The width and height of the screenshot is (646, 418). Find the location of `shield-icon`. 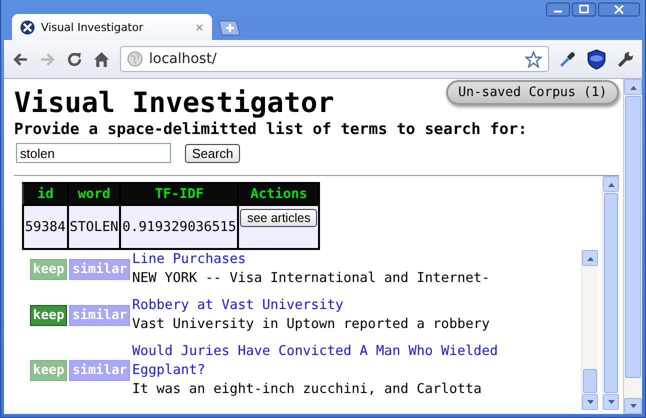

shield-icon is located at coordinates (596, 59).